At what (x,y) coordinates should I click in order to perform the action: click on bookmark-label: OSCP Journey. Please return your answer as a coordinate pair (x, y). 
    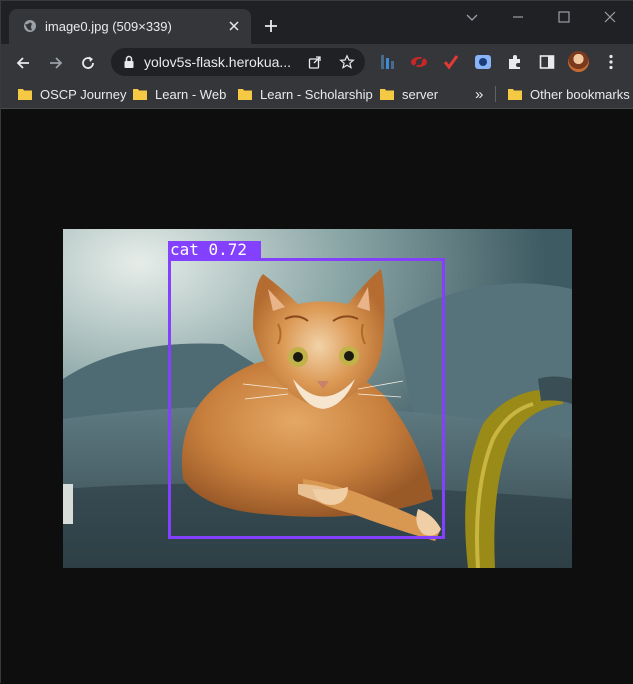
    Looking at the image, I should click on (83, 94).